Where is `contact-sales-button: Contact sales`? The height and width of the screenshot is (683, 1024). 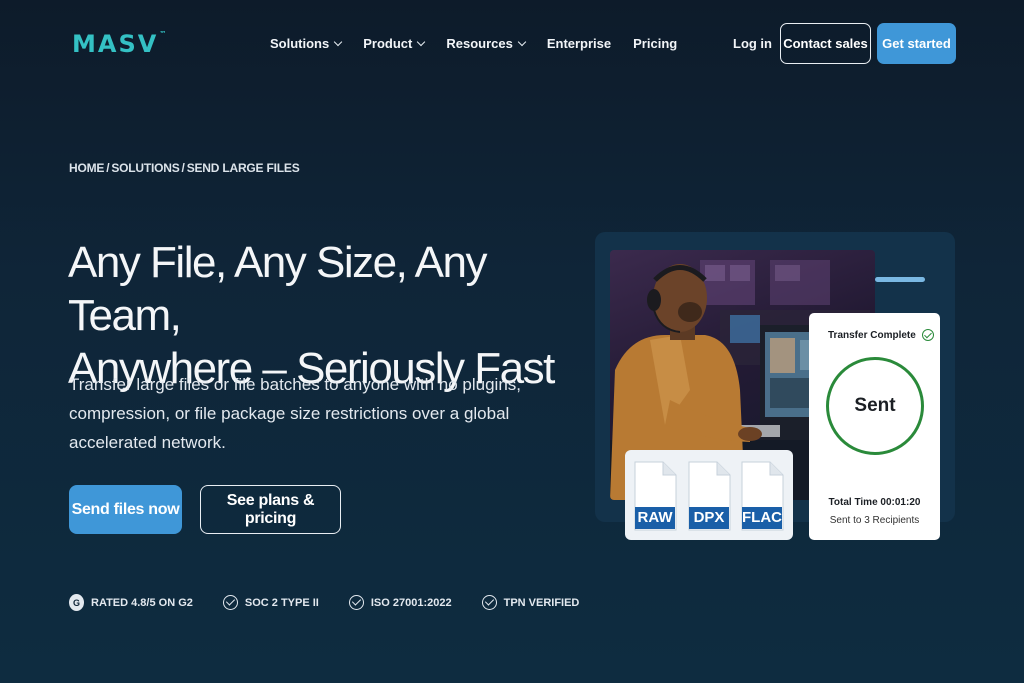
contact-sales-button: Contact sales is located at coordinates (825, 43).